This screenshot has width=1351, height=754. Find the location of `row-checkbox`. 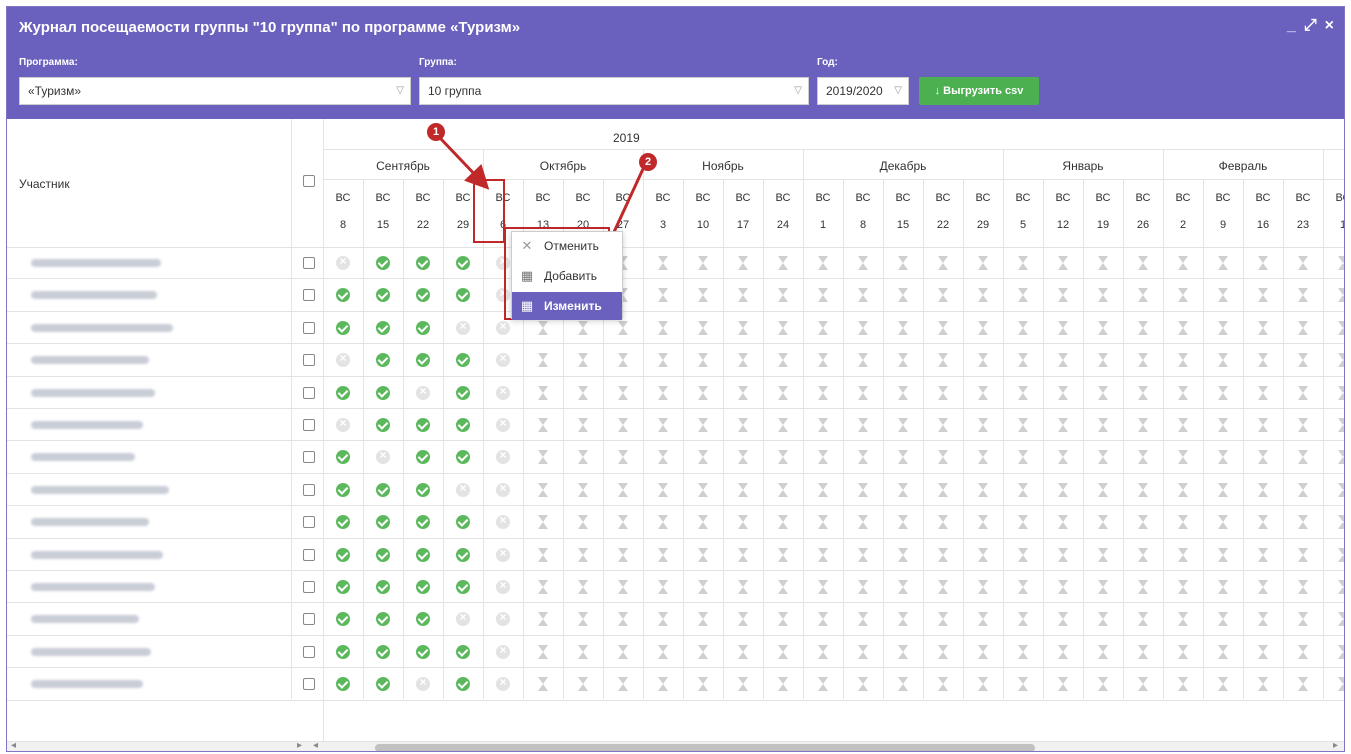

row-checkbox is located at coordinates (309, 489).